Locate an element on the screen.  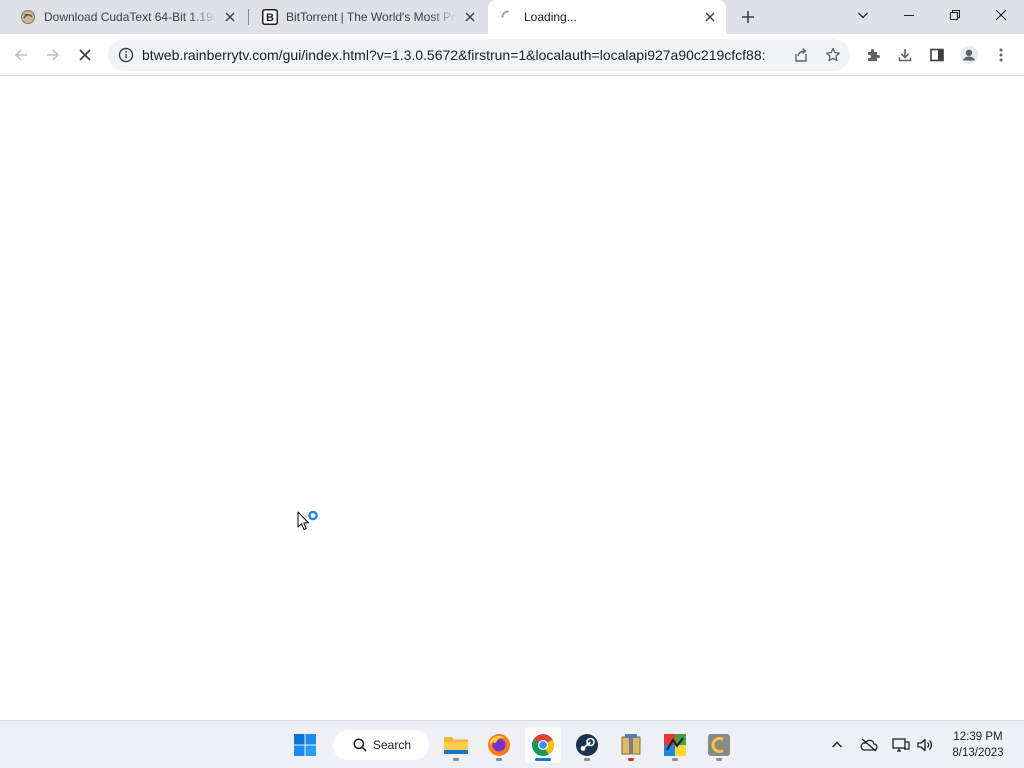
side-panel-button is located at coordinates (937, 55).